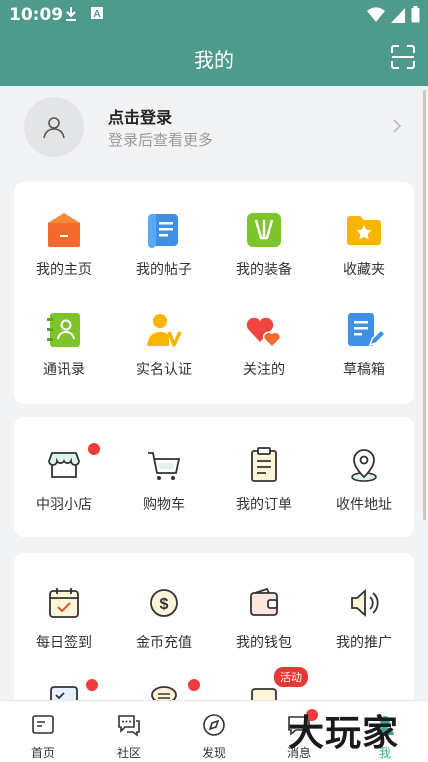 The height and width of the screenshot is (762, 428). Describe the element at coordinates (164, 693) in the screenshot. I see `coins-stack-icon` at that location.